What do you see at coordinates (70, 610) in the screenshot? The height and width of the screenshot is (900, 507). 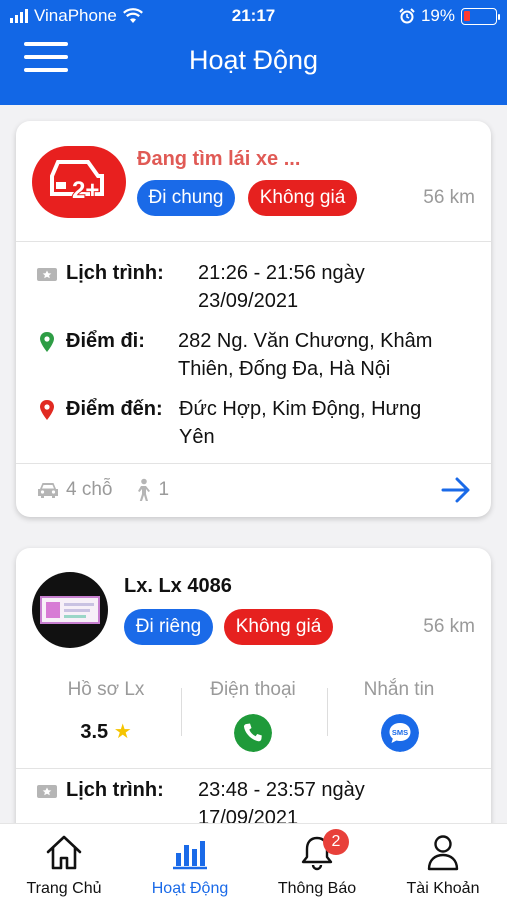 I see `driver-avatar` at bounding box center [70, 610].